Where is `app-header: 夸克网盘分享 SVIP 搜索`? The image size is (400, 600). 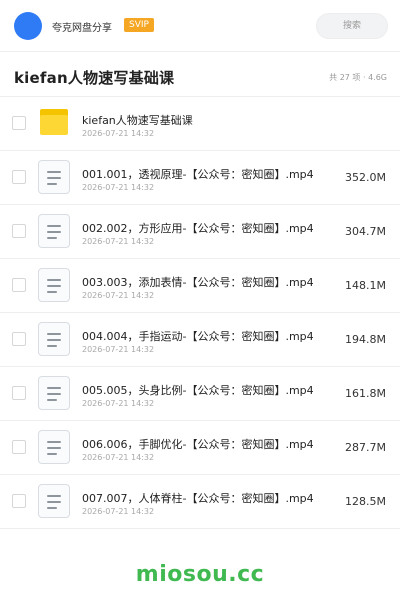 app-header: 夸克网盘分享 SVIP 搜索 is located at coordinates (200, 26).